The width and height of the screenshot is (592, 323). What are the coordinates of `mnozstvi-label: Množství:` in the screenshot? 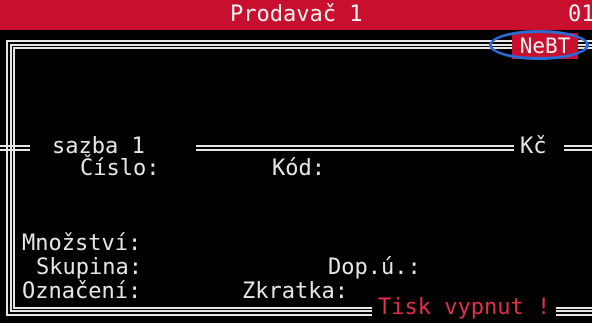 It's located at (82, 243).